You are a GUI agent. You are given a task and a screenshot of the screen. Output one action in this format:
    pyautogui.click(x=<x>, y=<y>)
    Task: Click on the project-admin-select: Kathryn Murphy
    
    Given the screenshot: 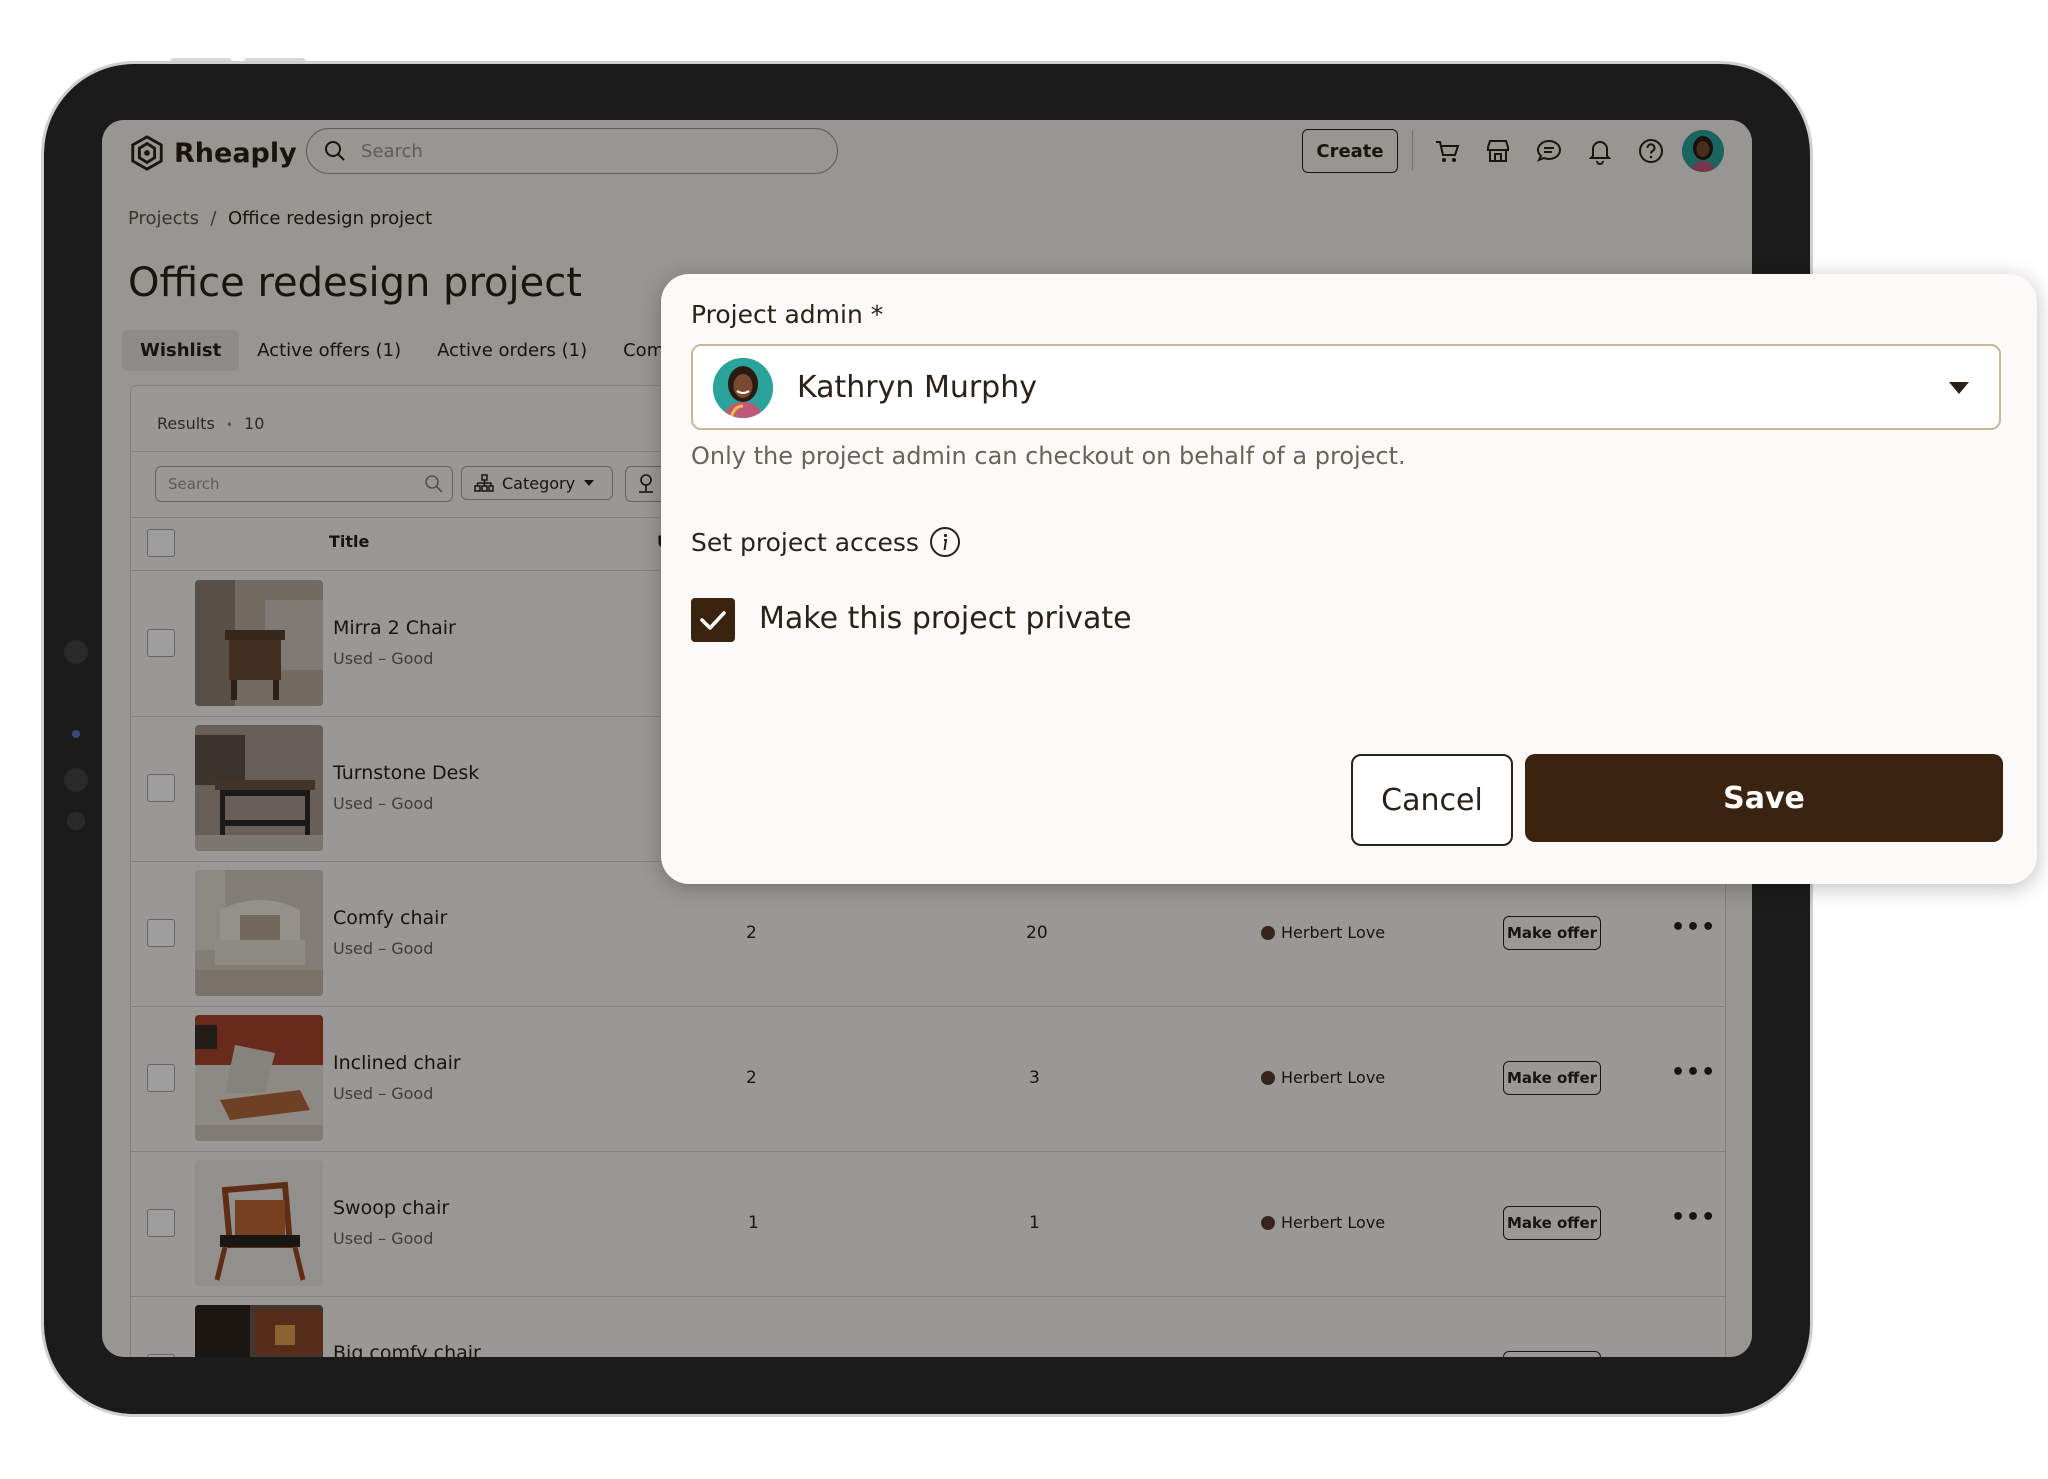 What is the action you would take?
    pyautogui.click(x=1346, y=387)
    